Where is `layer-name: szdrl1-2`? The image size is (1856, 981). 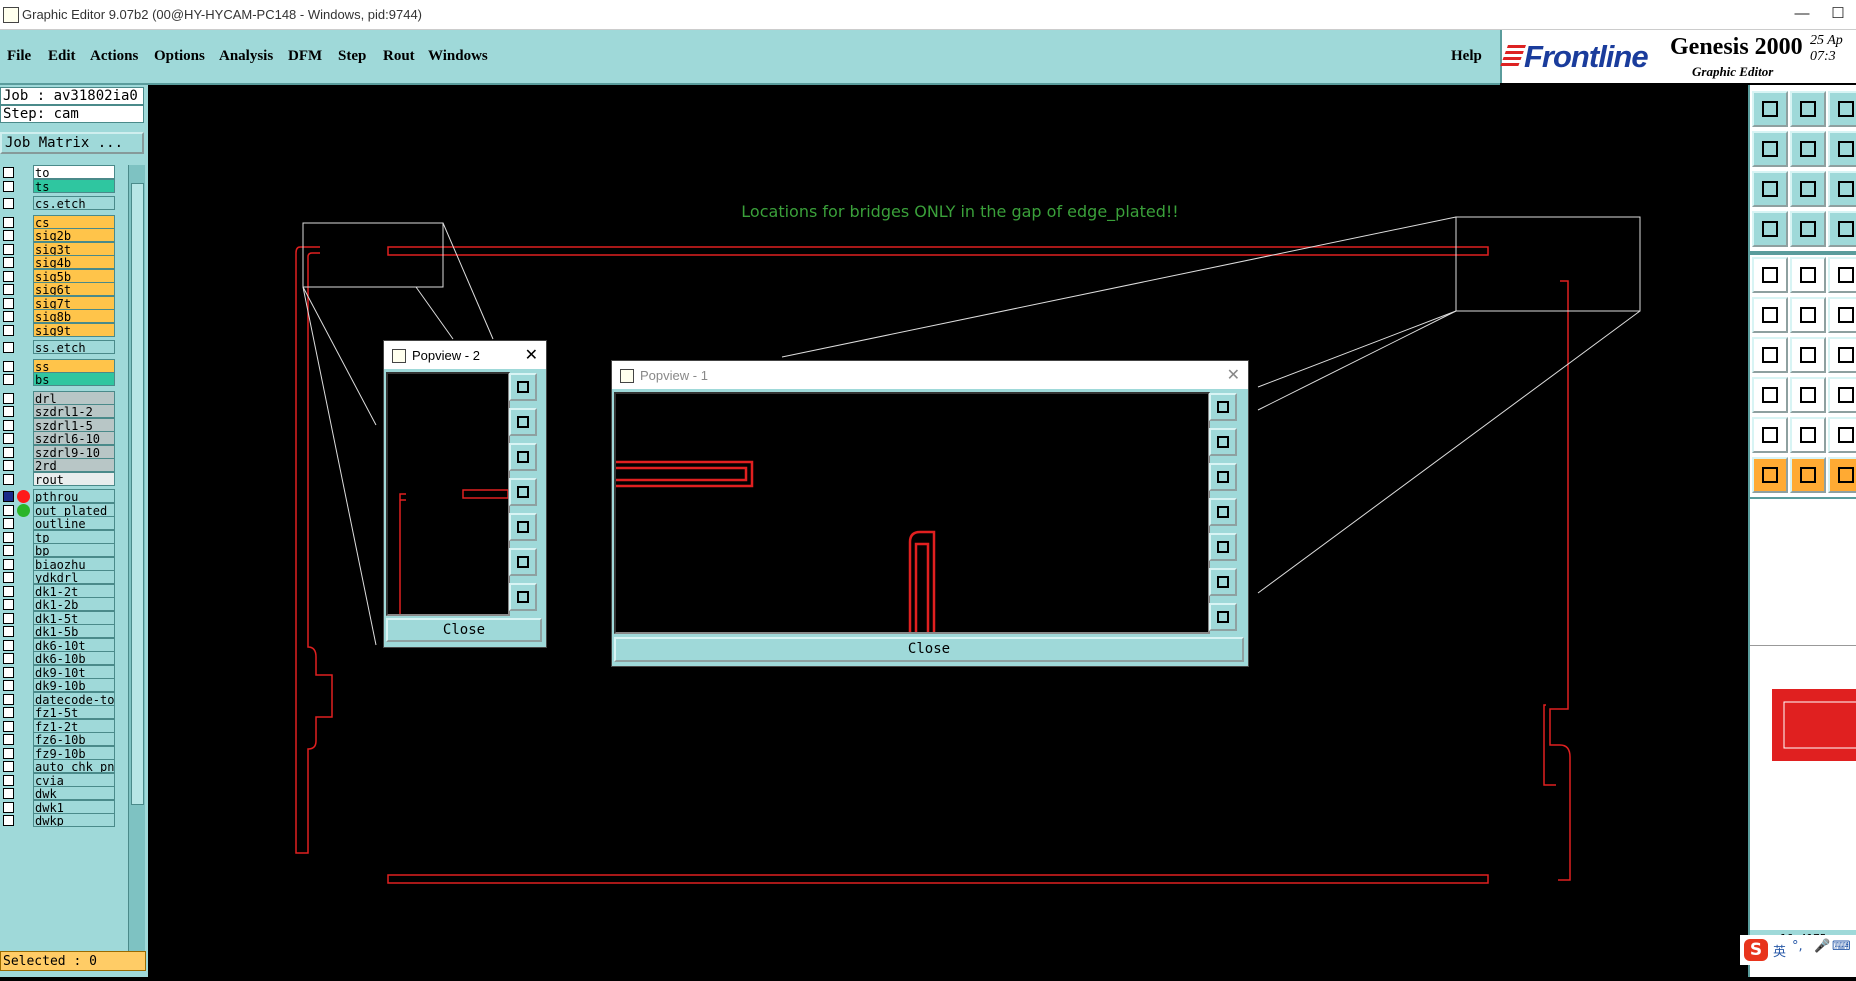
layer-name: szdrl1-2 is located at coordinates (74, 411).